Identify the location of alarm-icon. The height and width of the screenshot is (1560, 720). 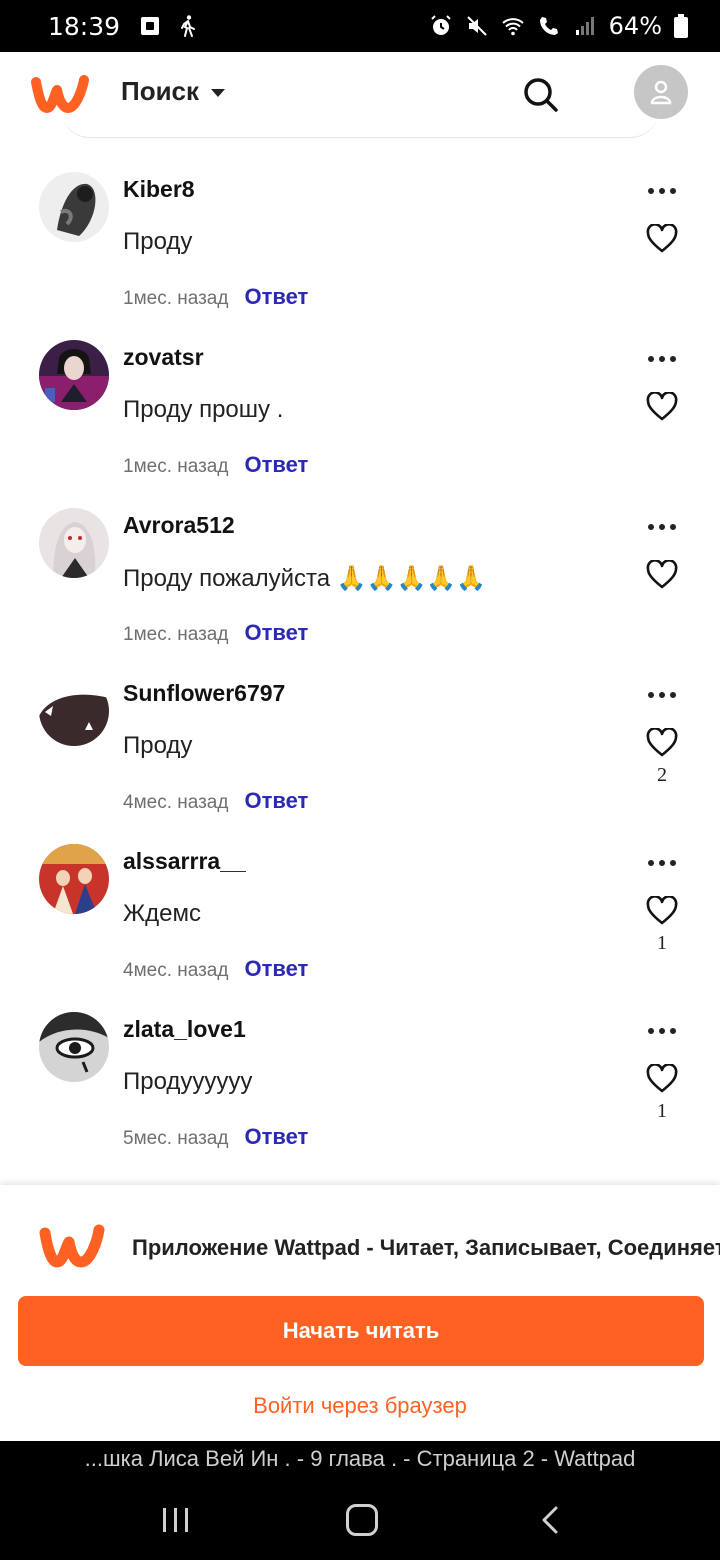
(440, 25).